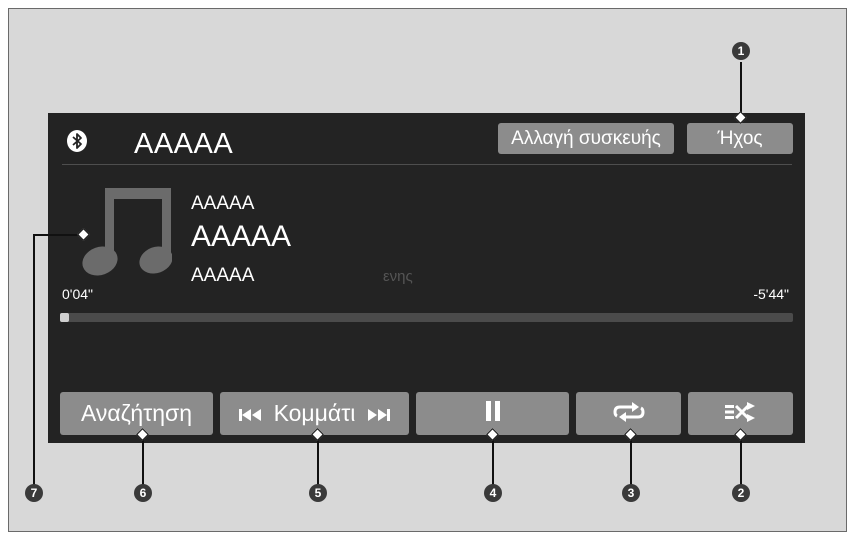  What do you see at coordinates (426, 317) in the screenshot?
I see `progress-bar` at bounding box center [426, 317].